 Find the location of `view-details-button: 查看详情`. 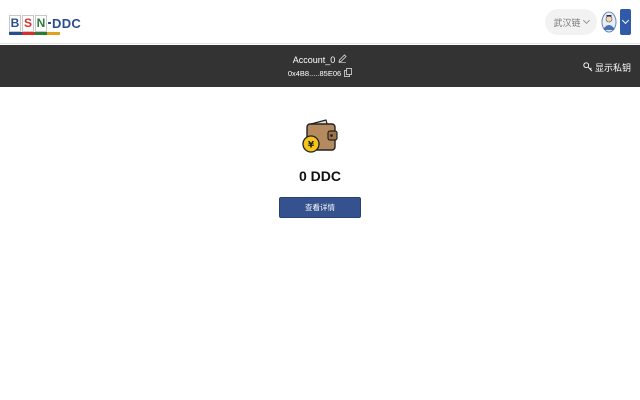

view-details-button: 查看详情 is located at coordinates (320, 207).